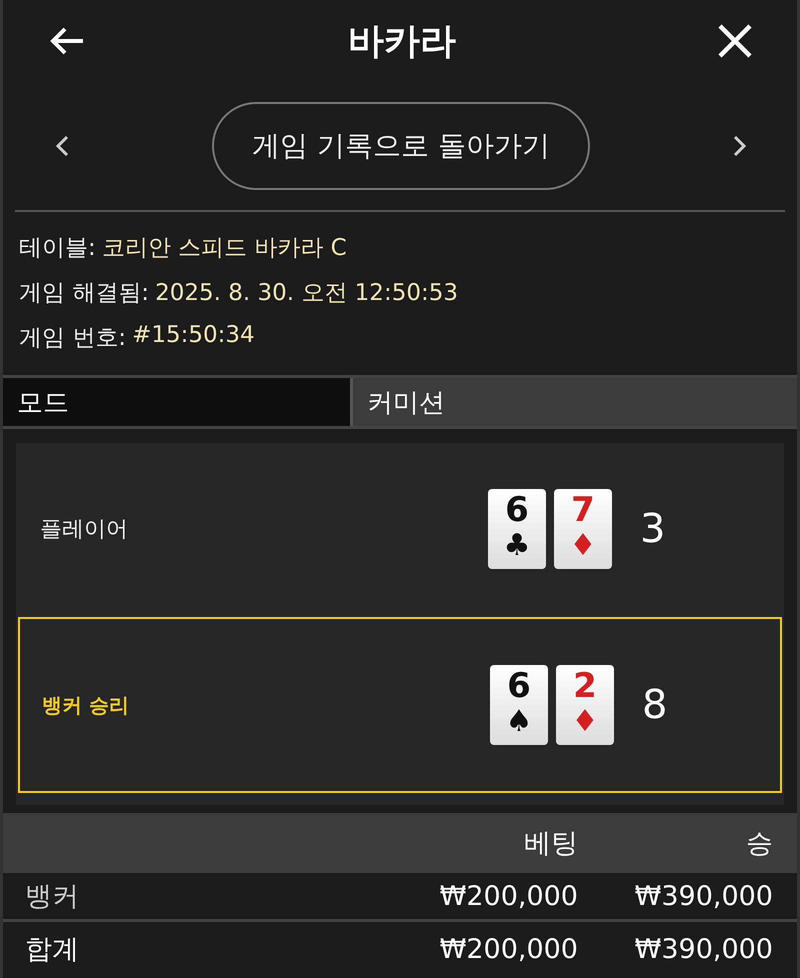 This screenshot has height=978, width=800. I want to click on table-cell-text: 뱅커, so click(52, 897).